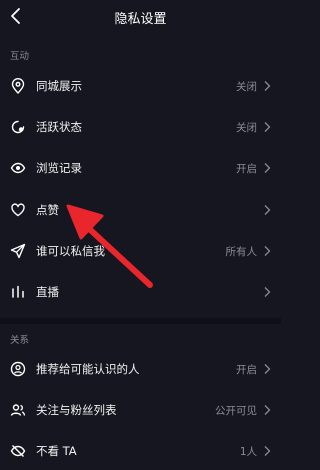  What do you see at coordinates (18, 127) in the screenshot?
I see `activity-status-icon` at bounding box center [18, 127].